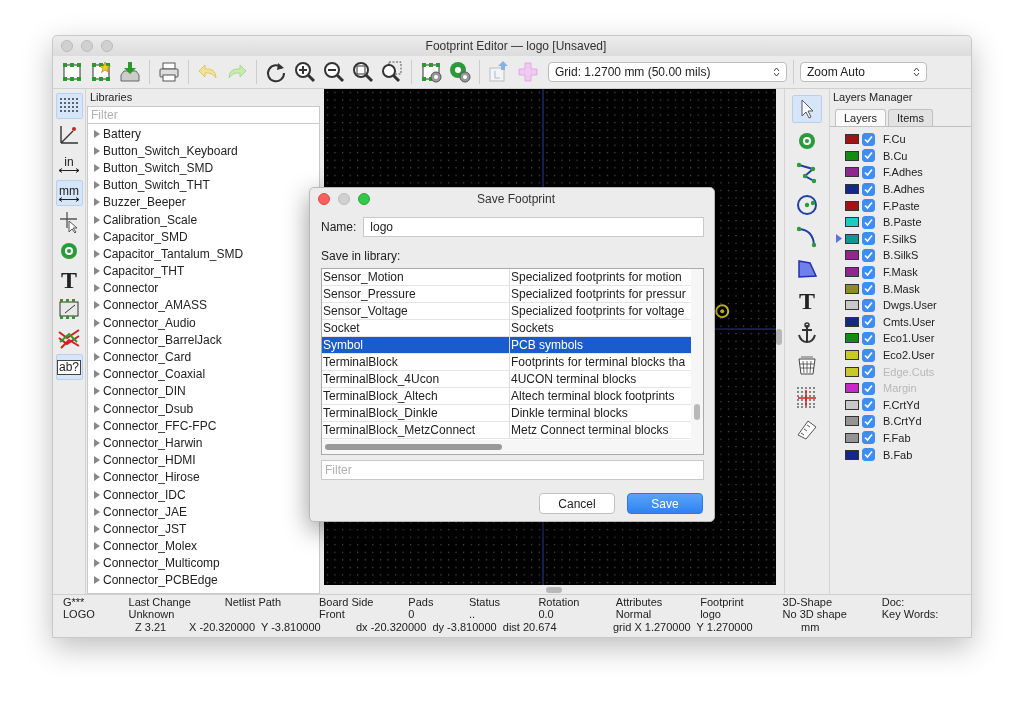 This screenshot has width=1024, height=707. What do you see at coordinates (807, 109) in the screenshot?
I see `pointer-icon` at bounding box center [807, 109].